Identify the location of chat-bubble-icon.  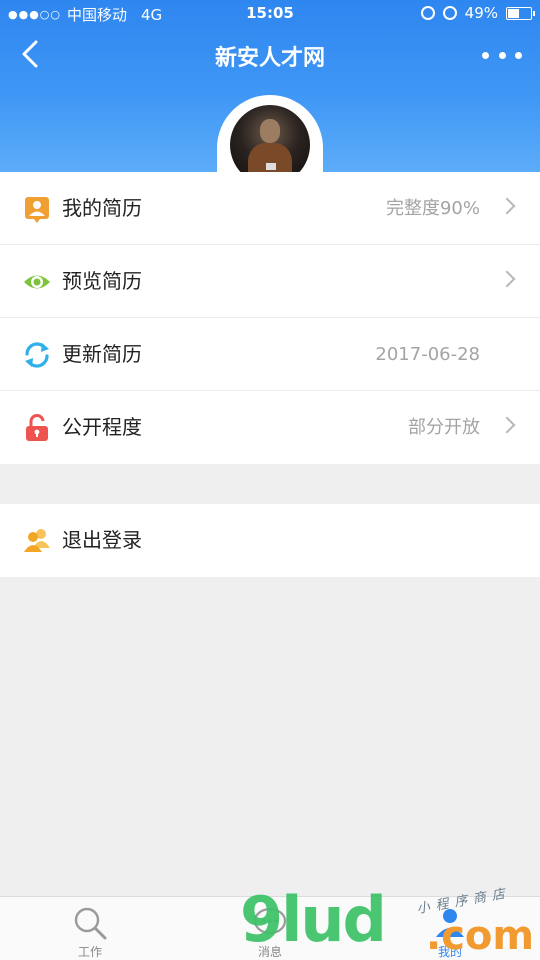
(270, 921).